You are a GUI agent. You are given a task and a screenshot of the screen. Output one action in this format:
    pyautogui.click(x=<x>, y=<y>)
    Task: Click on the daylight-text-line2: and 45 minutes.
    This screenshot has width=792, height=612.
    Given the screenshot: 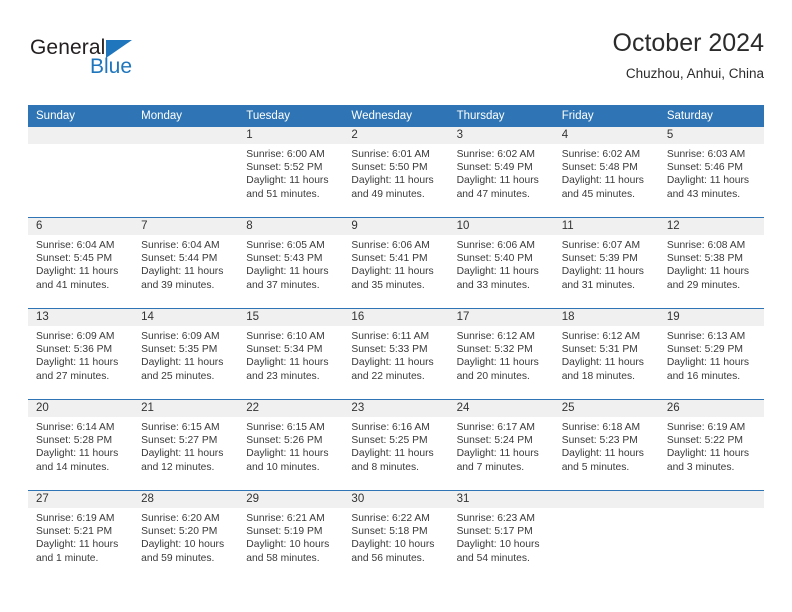 What is the action you would take?
    pyautogui.click(x=598, y=194)
    